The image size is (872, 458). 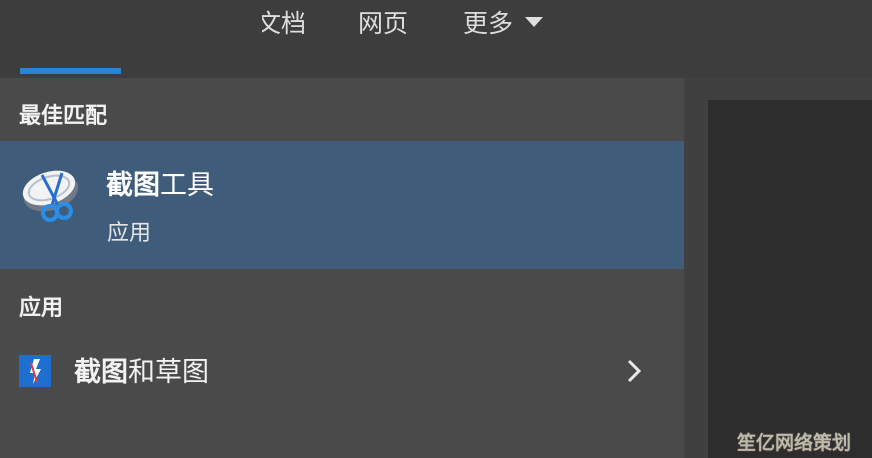 What do you see at coordinates (133, 185) in the screenshot?
I see `best-match-title-highlight: 截图` at bounding box center [133, 185].